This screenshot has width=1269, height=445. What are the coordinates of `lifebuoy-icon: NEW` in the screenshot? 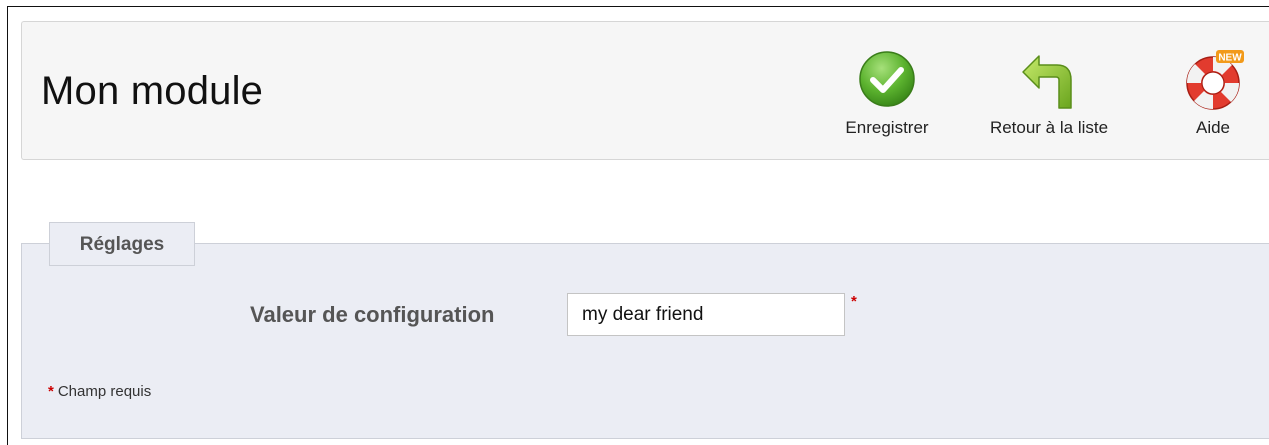 It's located at (1213, 83).